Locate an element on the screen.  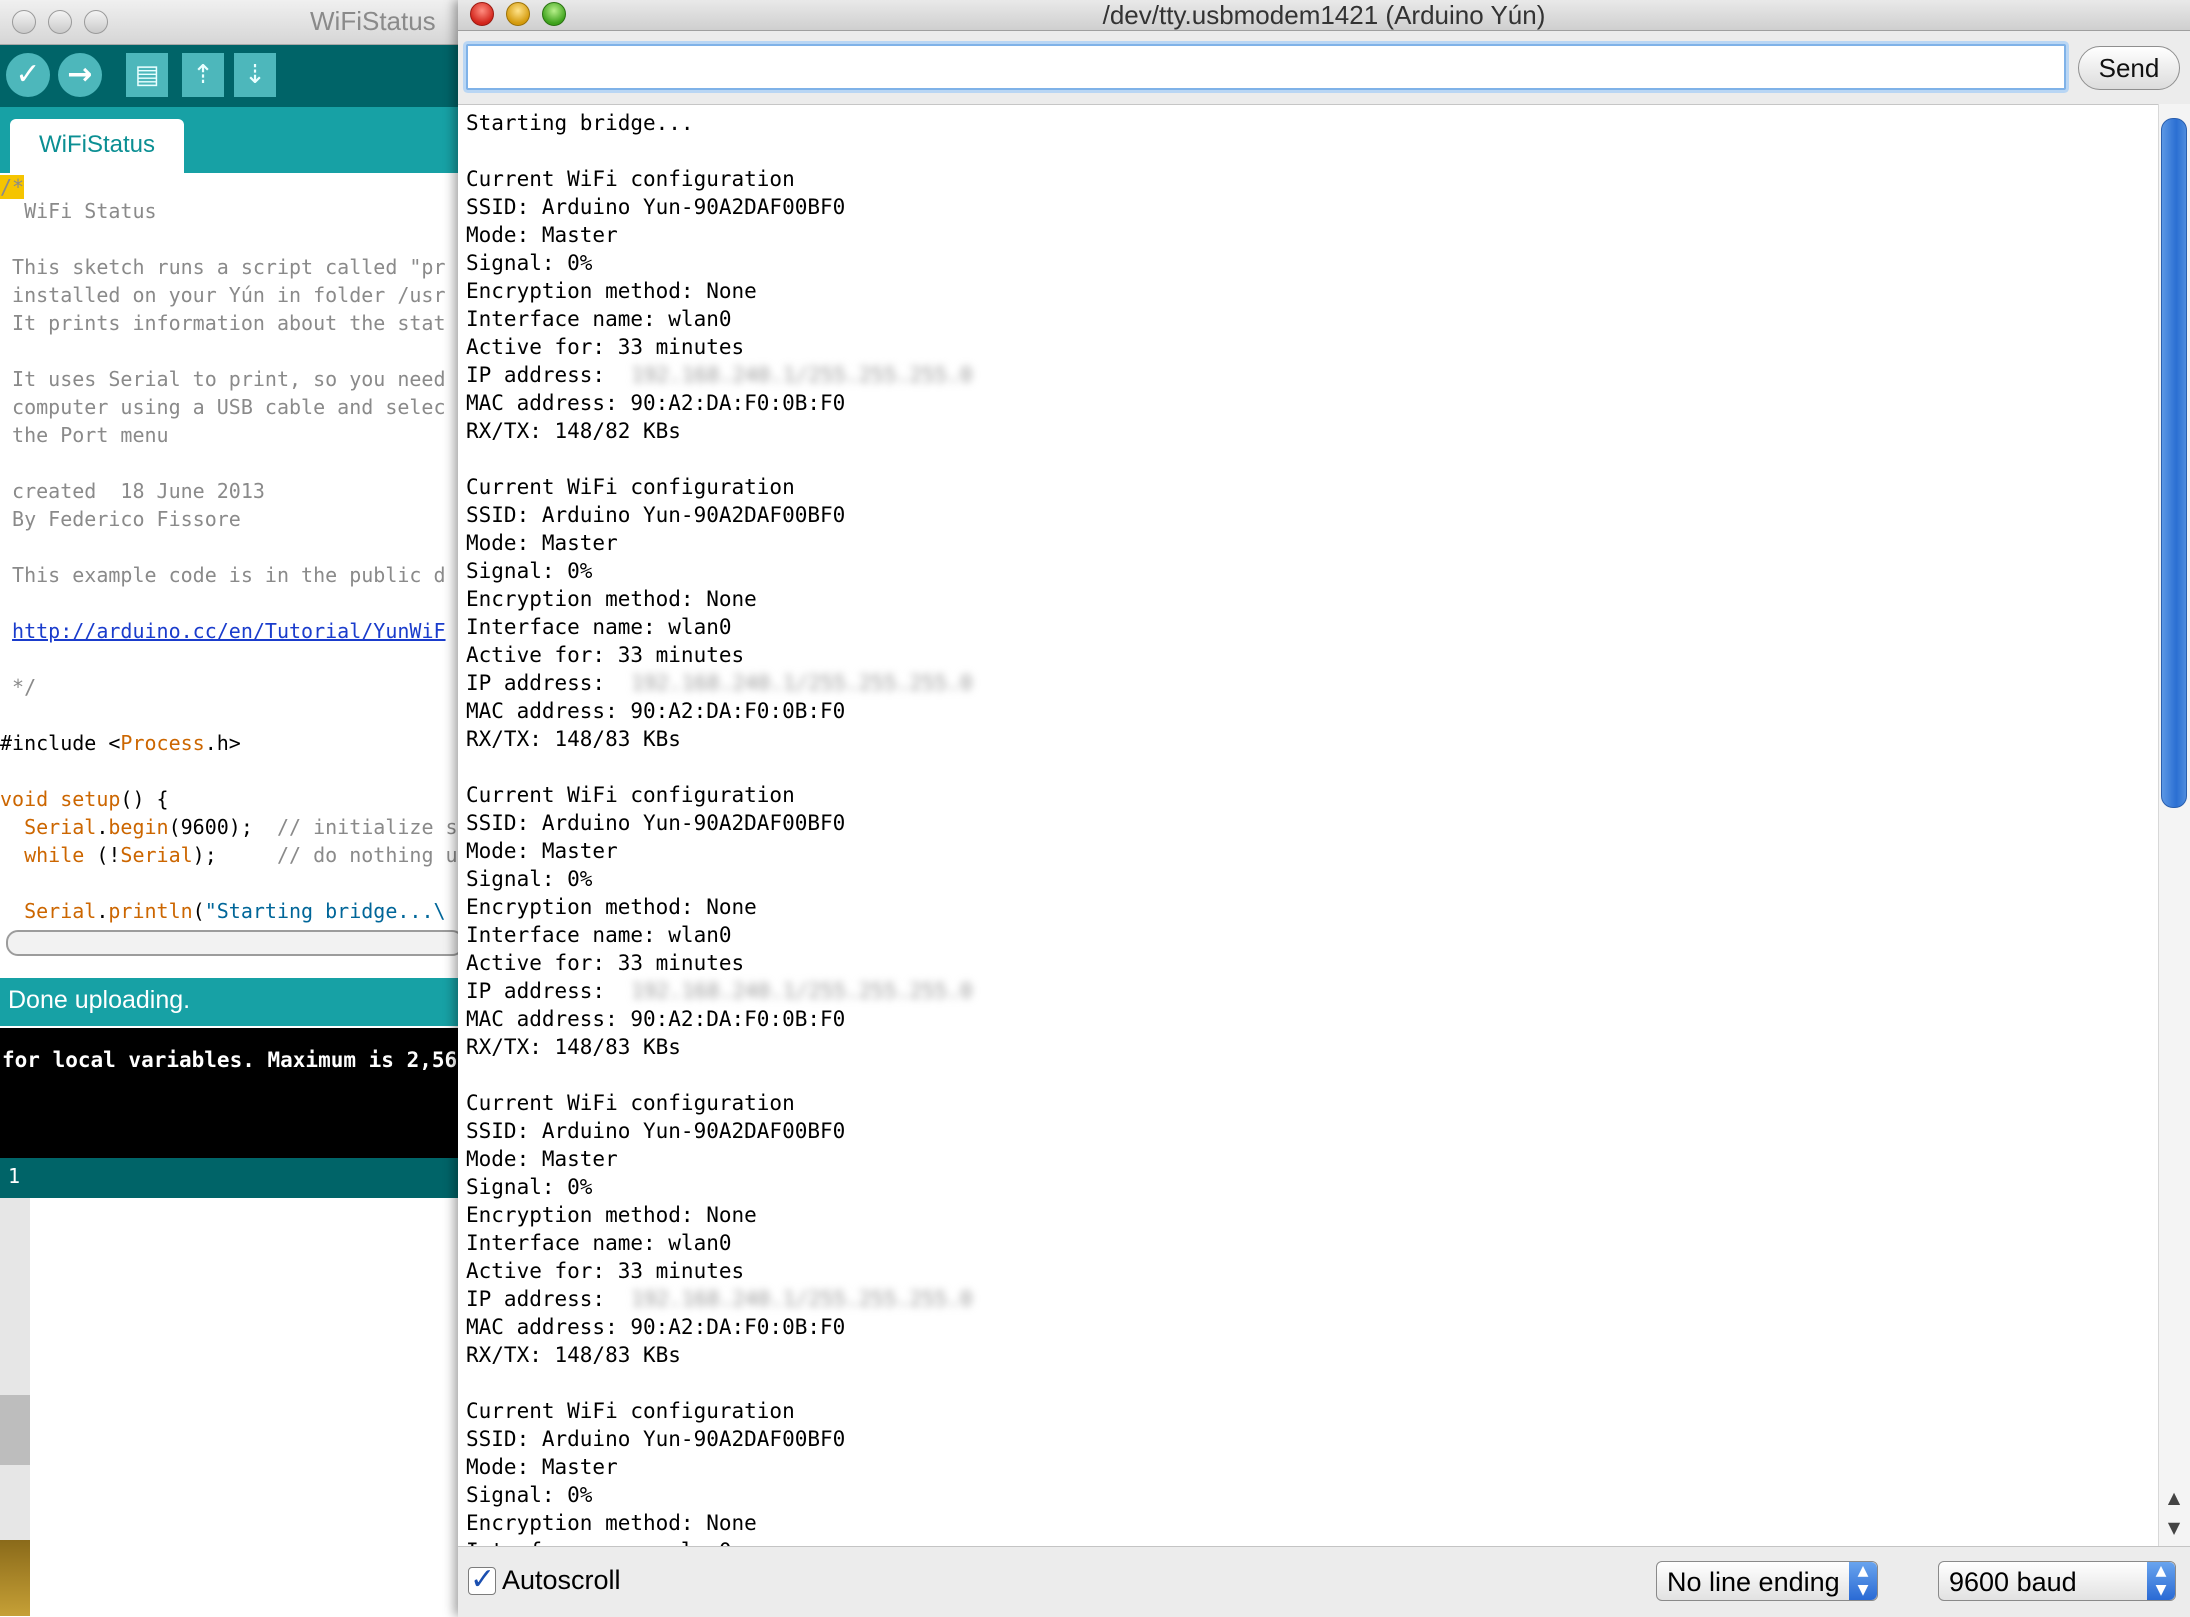
ide-toolbar: ✓ → ▤ ⇡ ⇣ is located at coordinates (230, 76).